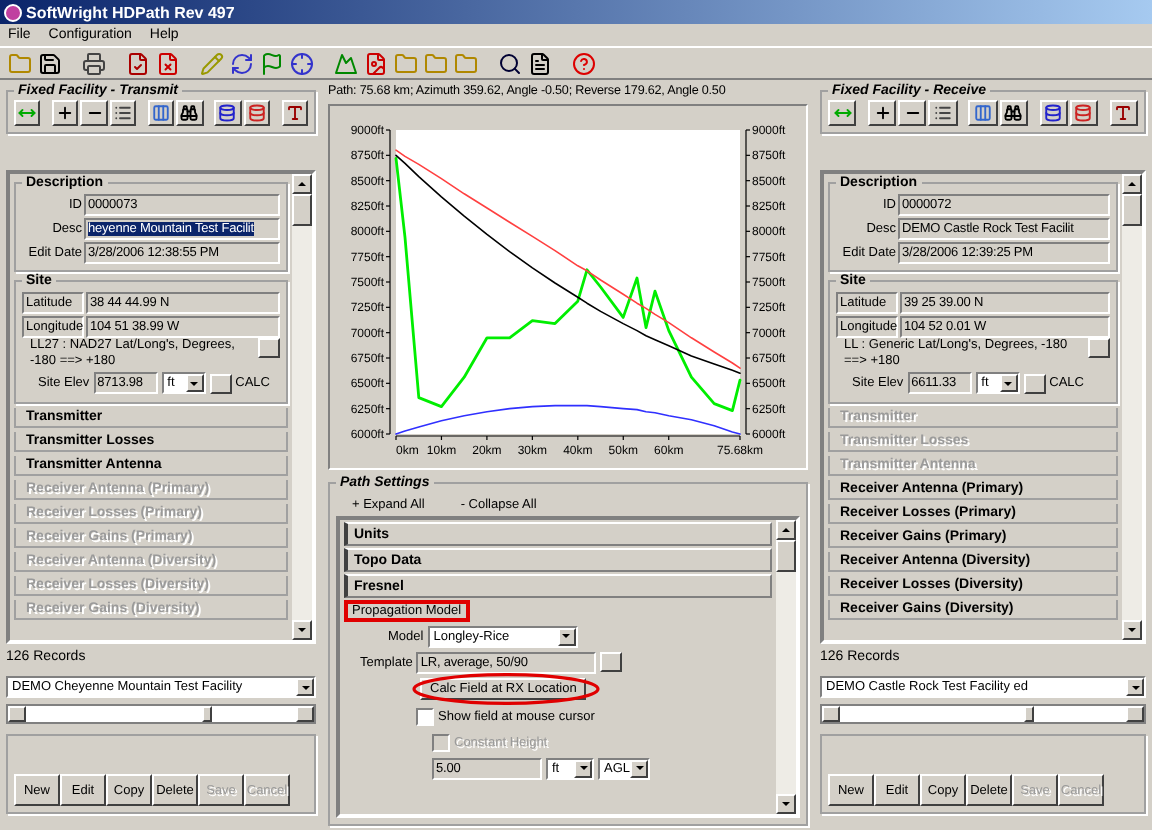 Image resolution: width=1152 pixels, height=830 pixels. What do you see at coordinates (242, 63) in the screenshot?
I see `refresh-icon` at bounding box center [242, 63].